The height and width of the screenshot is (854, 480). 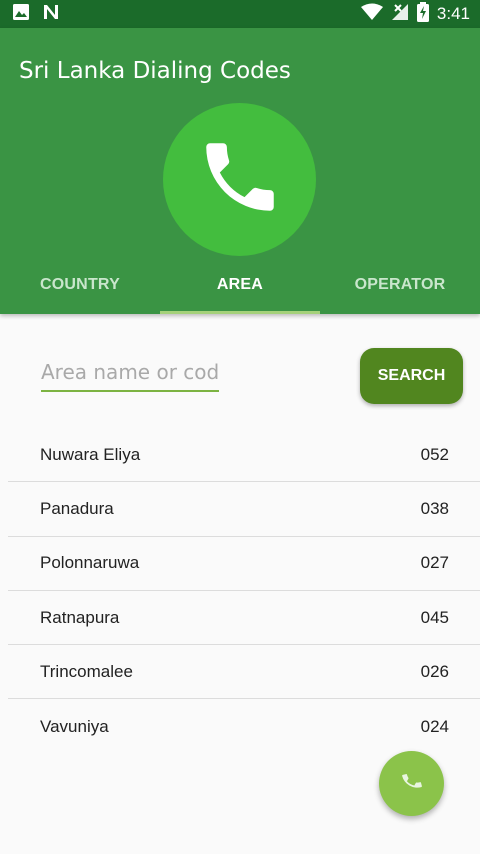 I want to click on area-code: 027, so click(x=434, y=563).